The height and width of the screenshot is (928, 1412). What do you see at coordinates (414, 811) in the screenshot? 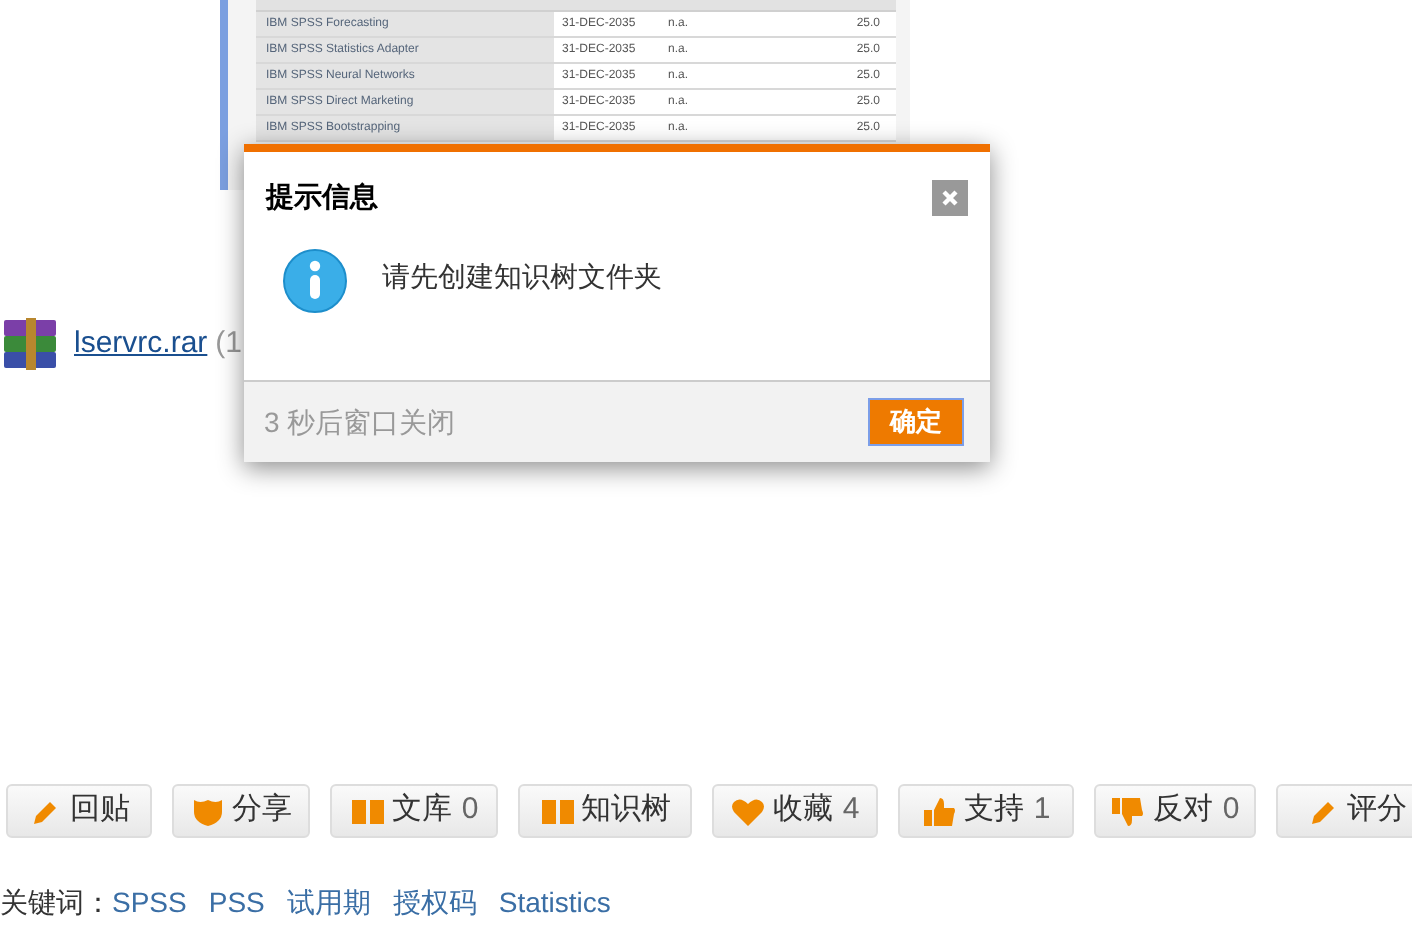
I see `action-button: 文库 0` at bounding box center [414, 811].